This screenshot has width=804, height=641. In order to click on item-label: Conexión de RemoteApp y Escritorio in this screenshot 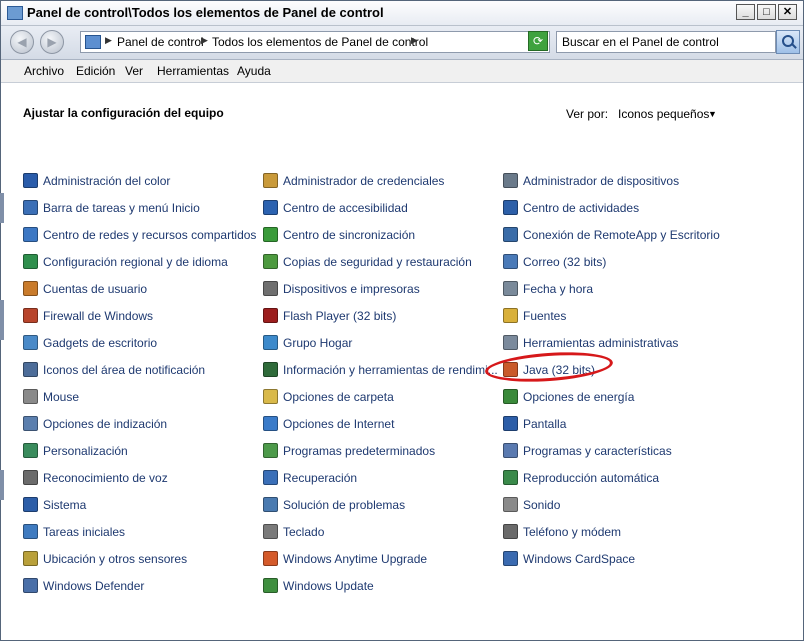, I will do `click(621, 235)`.